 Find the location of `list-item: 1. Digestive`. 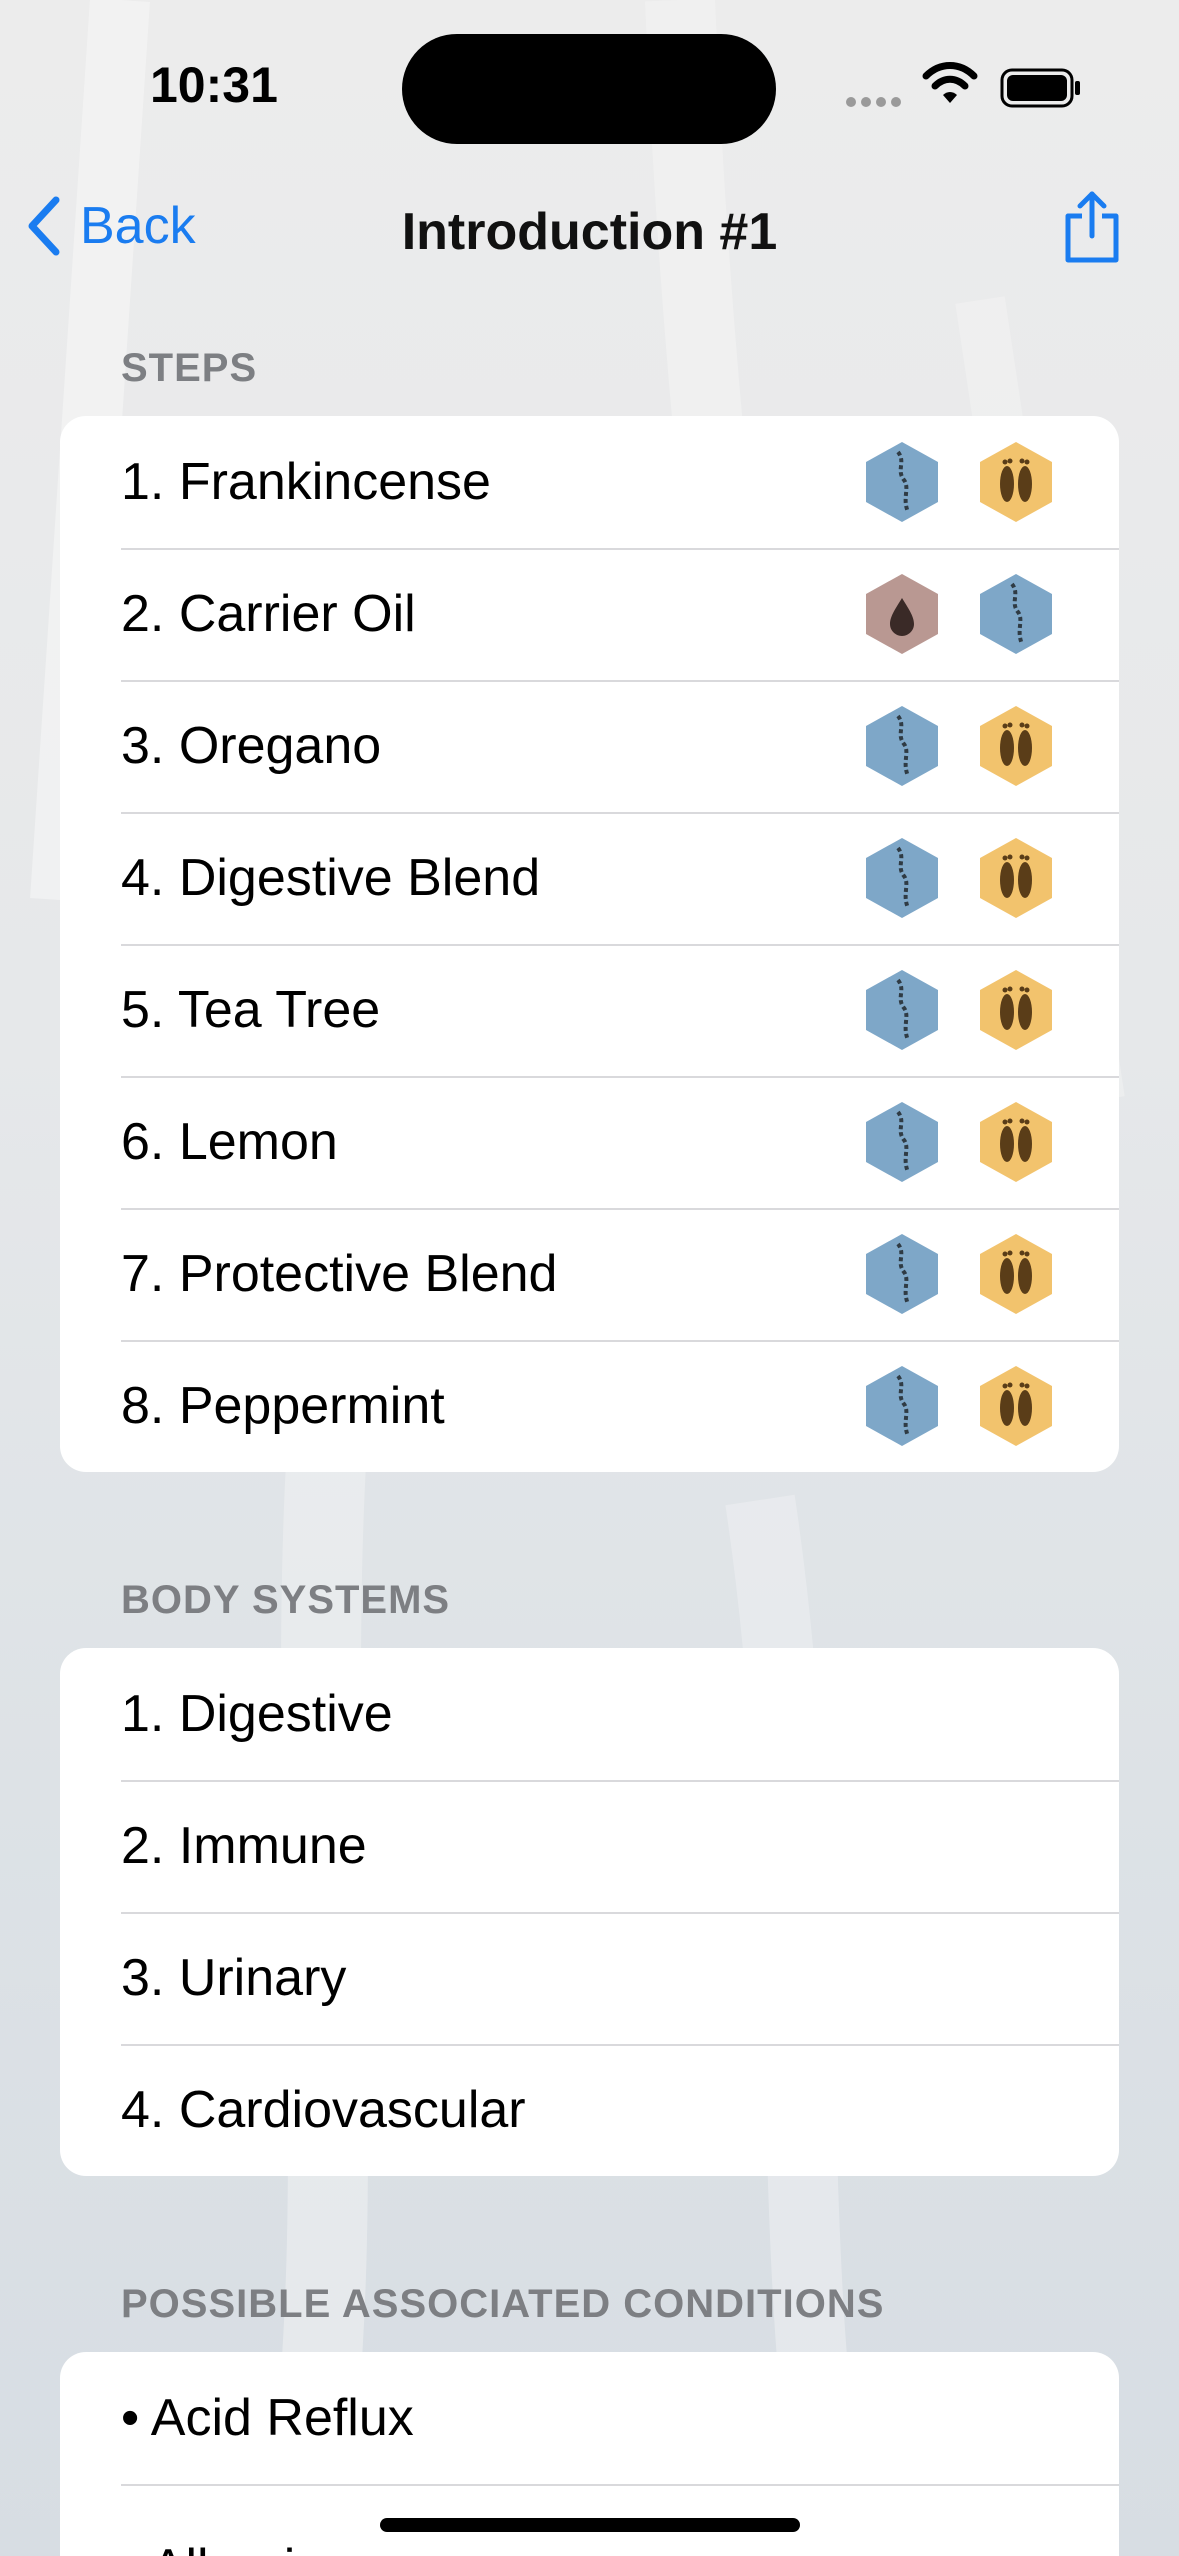

list-item: 1. Digestive is located at coordinates (589, 1714).